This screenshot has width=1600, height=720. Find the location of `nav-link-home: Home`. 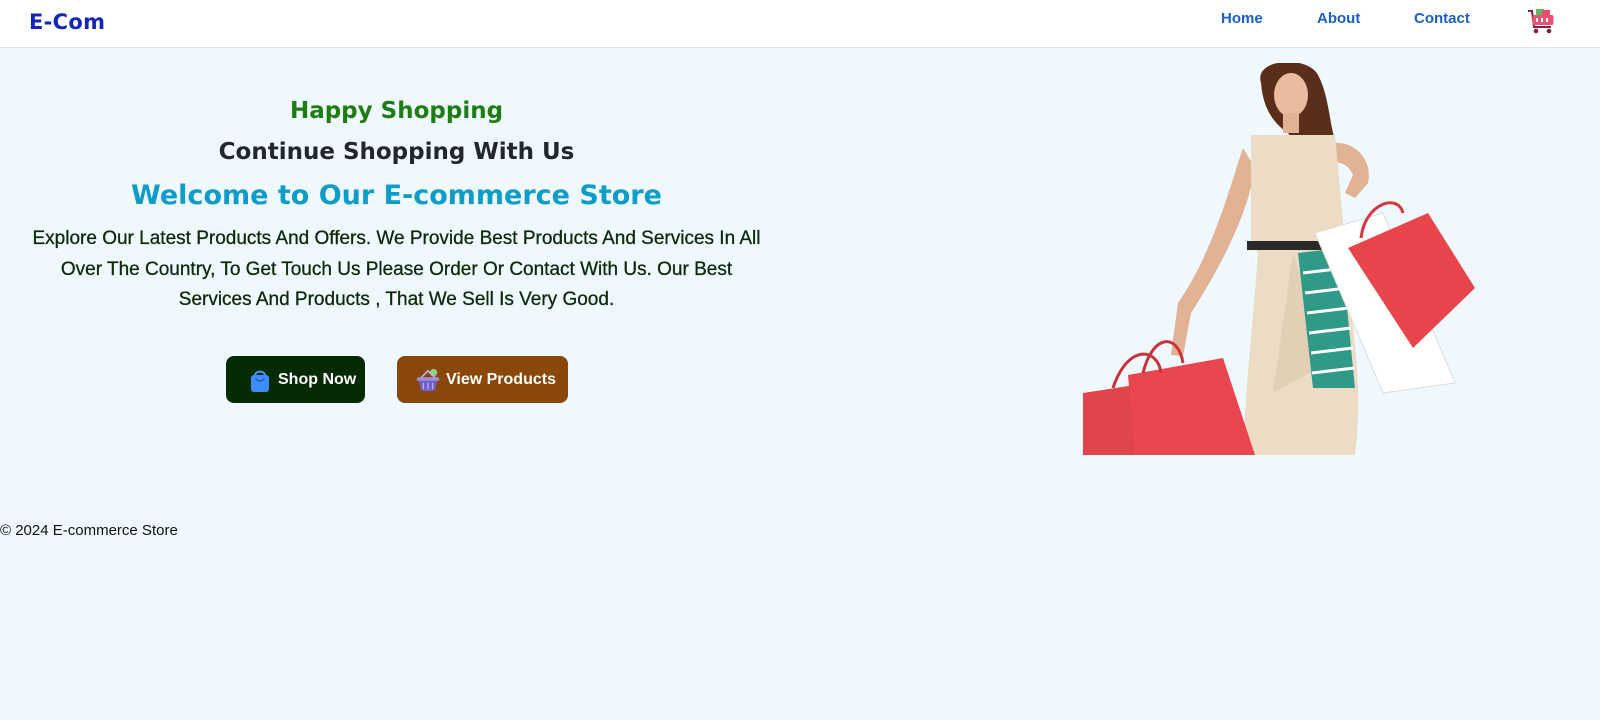

nav-link-home: Home is located at coordinates (1242, 18).